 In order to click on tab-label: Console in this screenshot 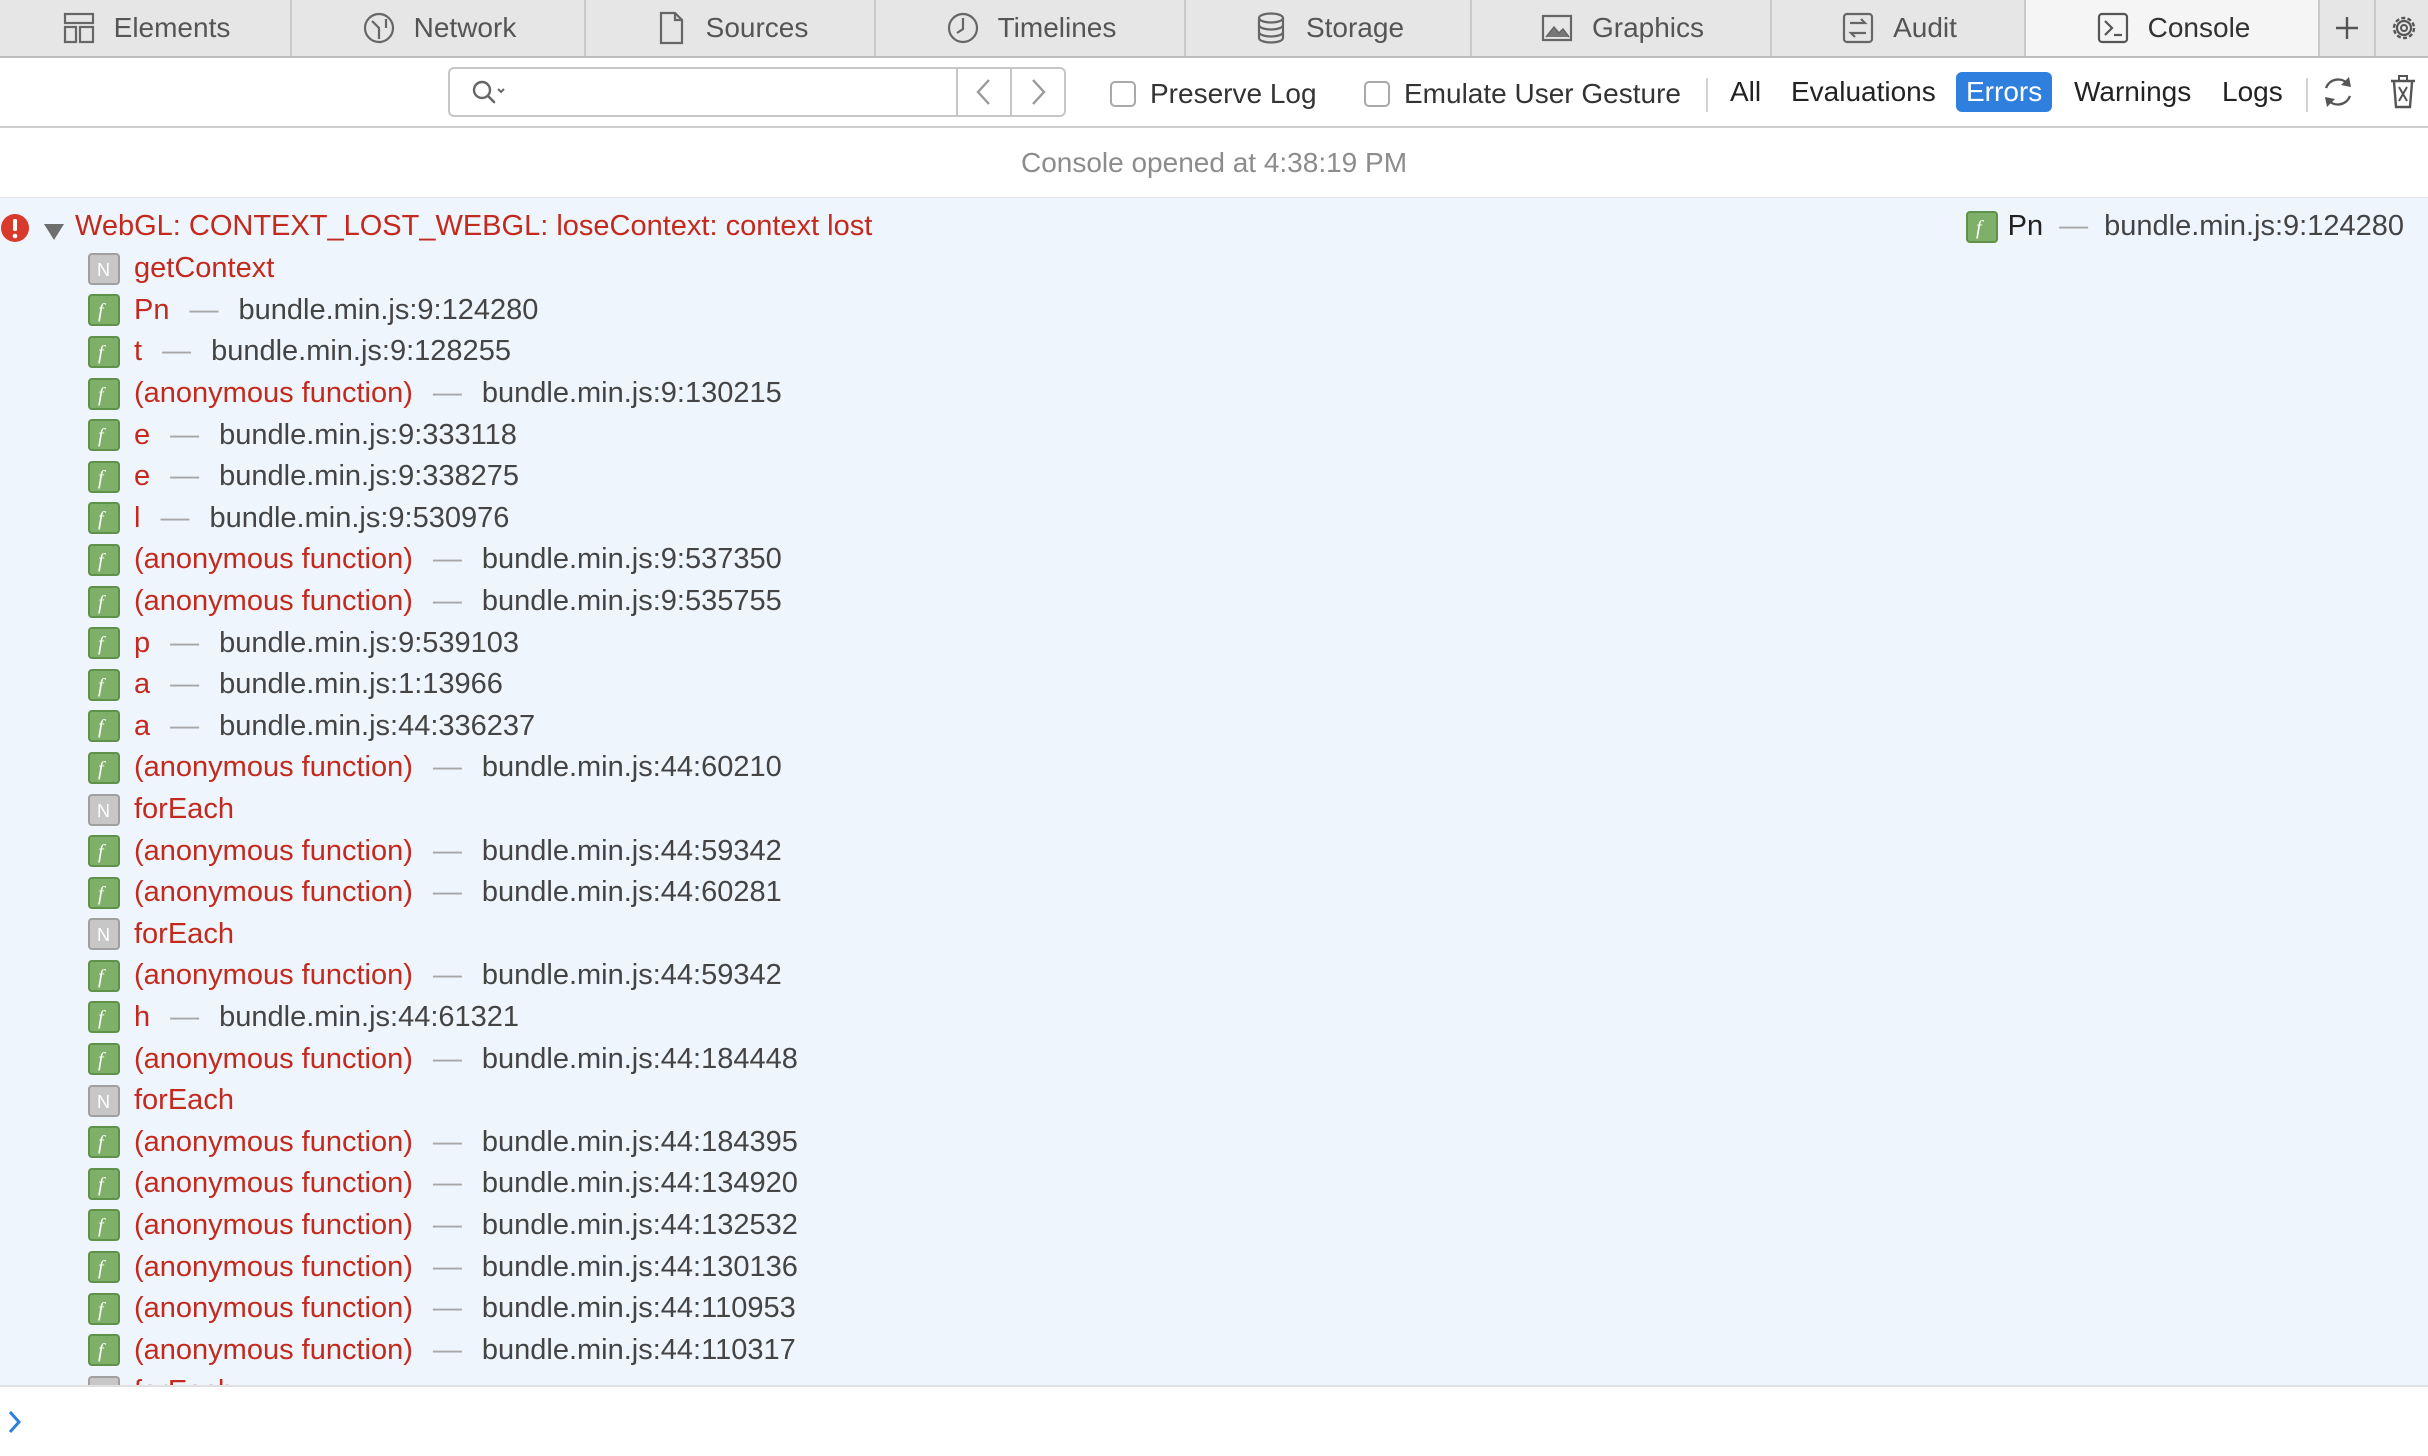, I will do `click(2199, 27)`.